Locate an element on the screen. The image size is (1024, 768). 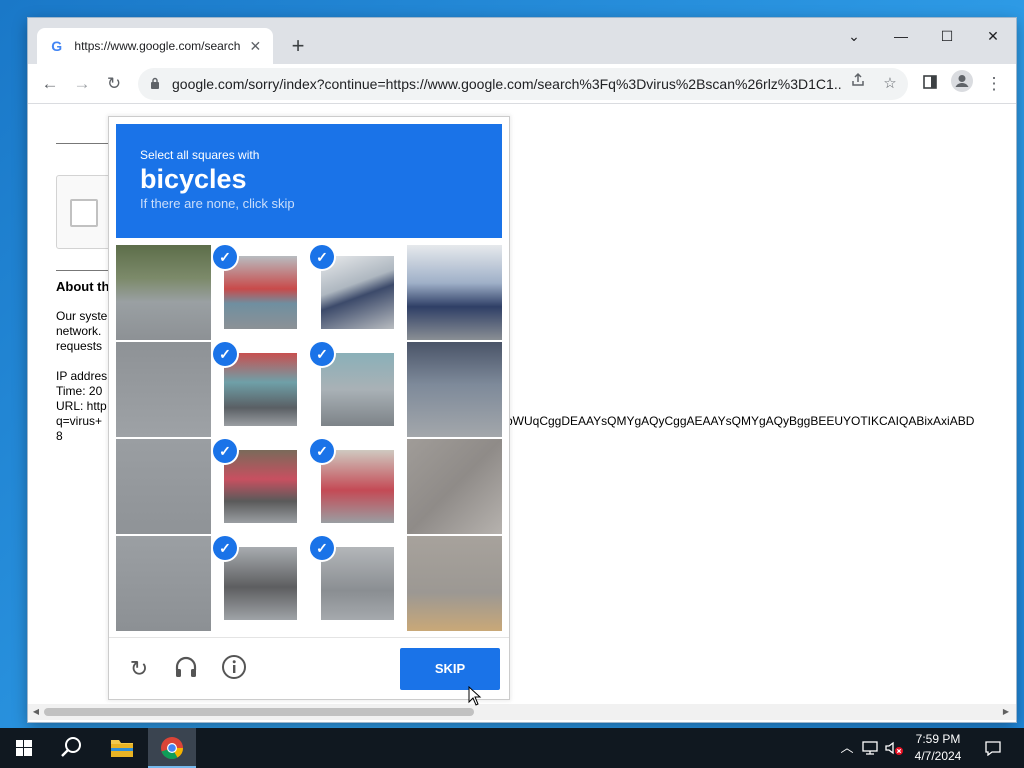
body-line: q=virus+ is located at coordinates (79, 421).